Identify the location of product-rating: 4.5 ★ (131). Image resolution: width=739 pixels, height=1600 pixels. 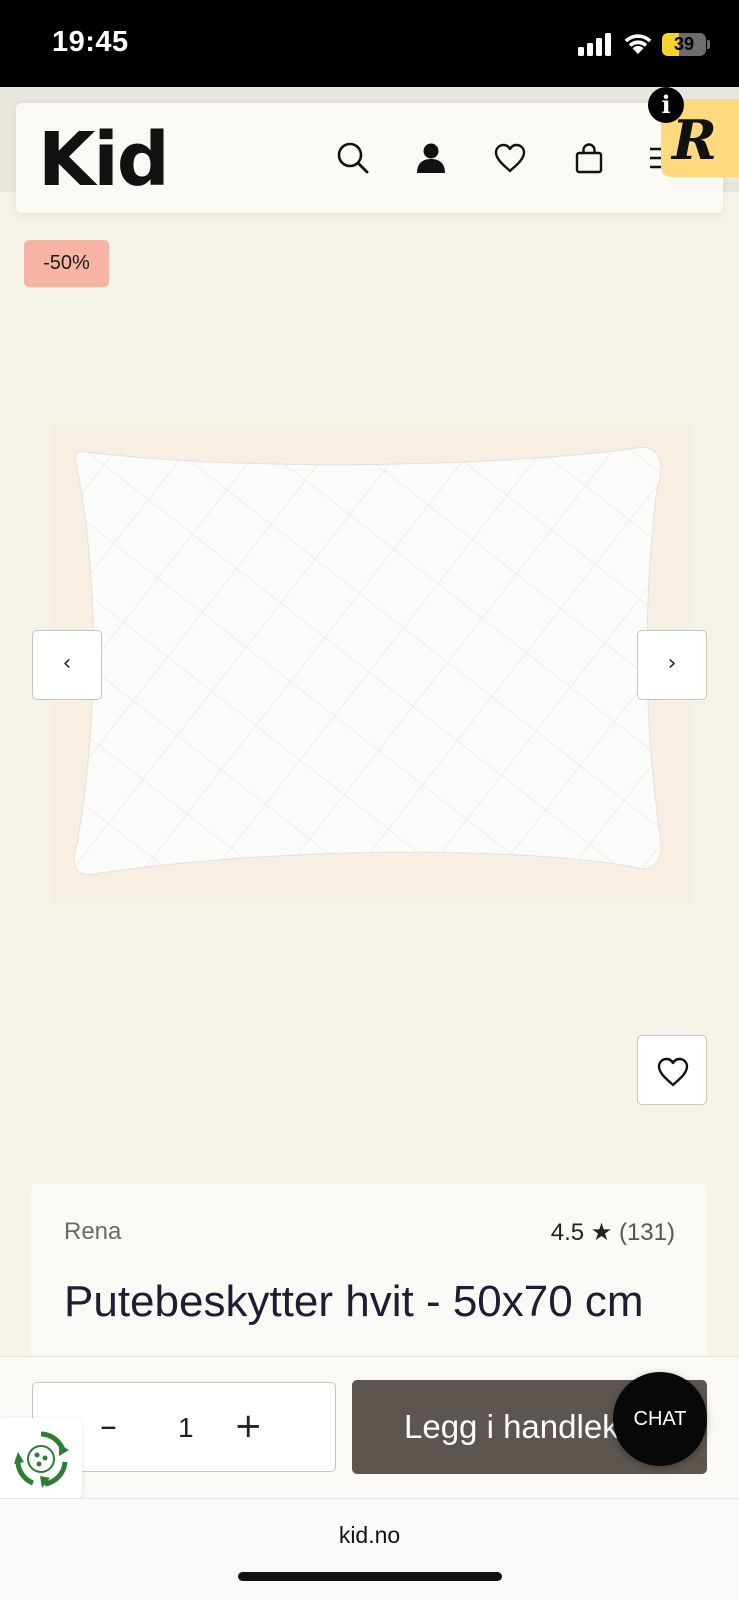
(613, 1232).